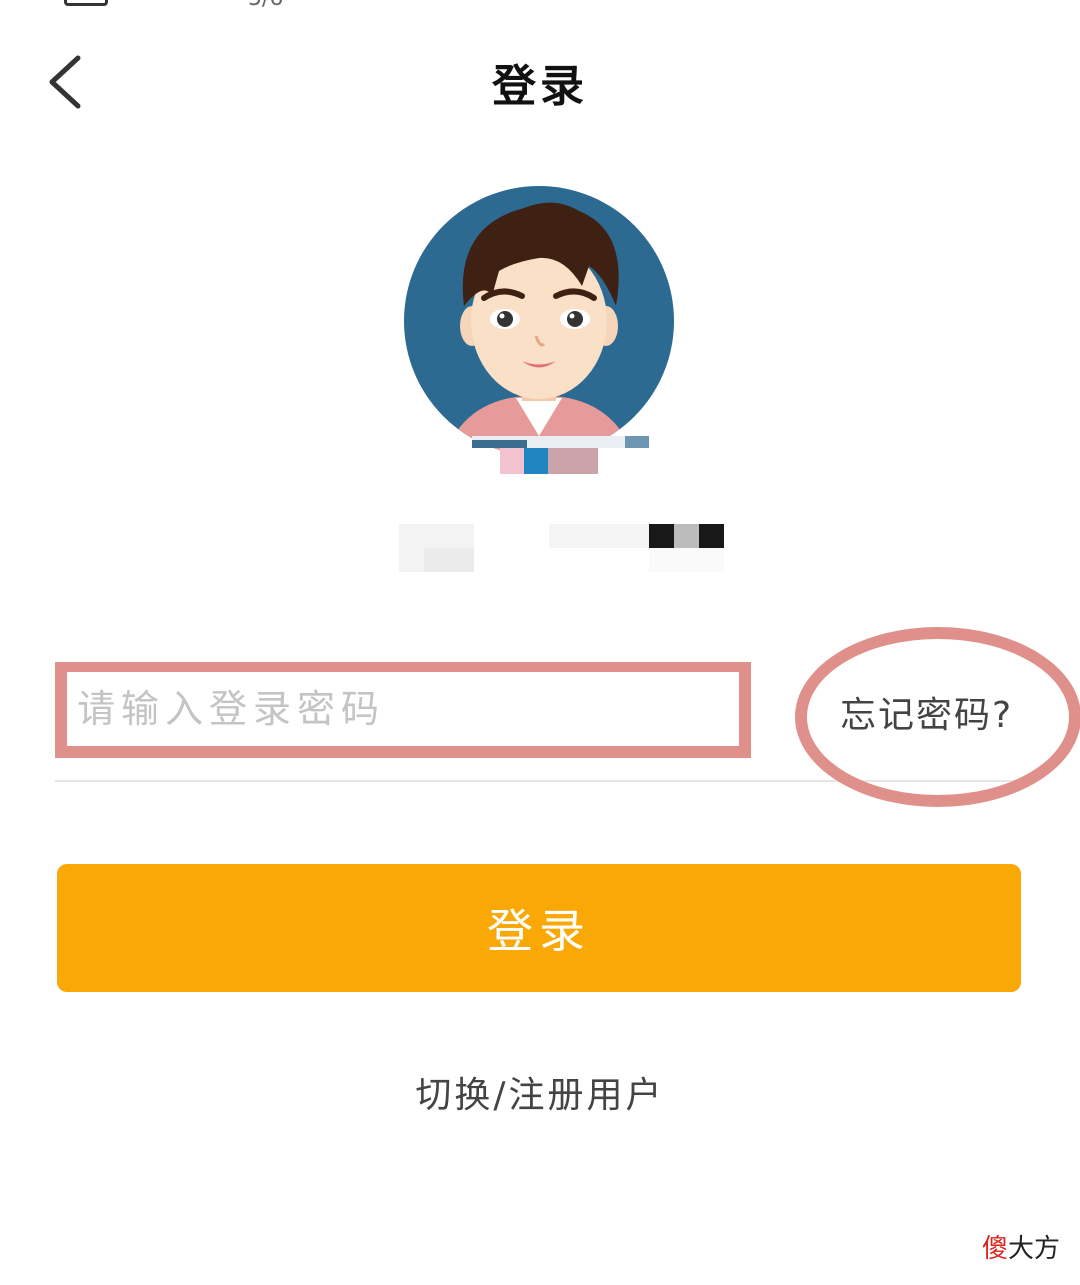 Image resolution: width=1080 pixels, height=1285 pixels. I want to click on network-icon, so click(86, 3).